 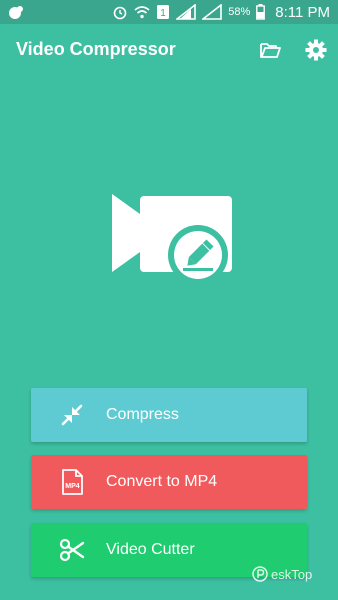 What do you see at coordinates (172, 239) in the screenshot?
I see `video-camera-edit-icon` at bounding box center [172, 239].